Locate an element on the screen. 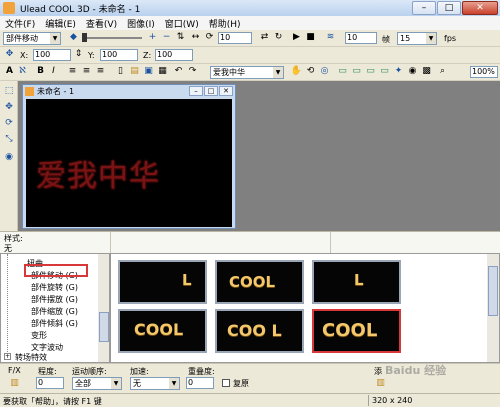 The image size is (500, 407). degree-input: 0 is located at coordinates (50, 383).